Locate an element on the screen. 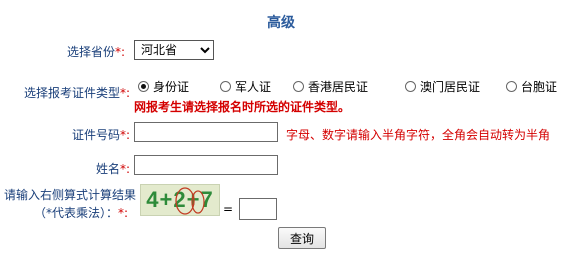  captcha-equals: = is located at coordinates (228, 209).